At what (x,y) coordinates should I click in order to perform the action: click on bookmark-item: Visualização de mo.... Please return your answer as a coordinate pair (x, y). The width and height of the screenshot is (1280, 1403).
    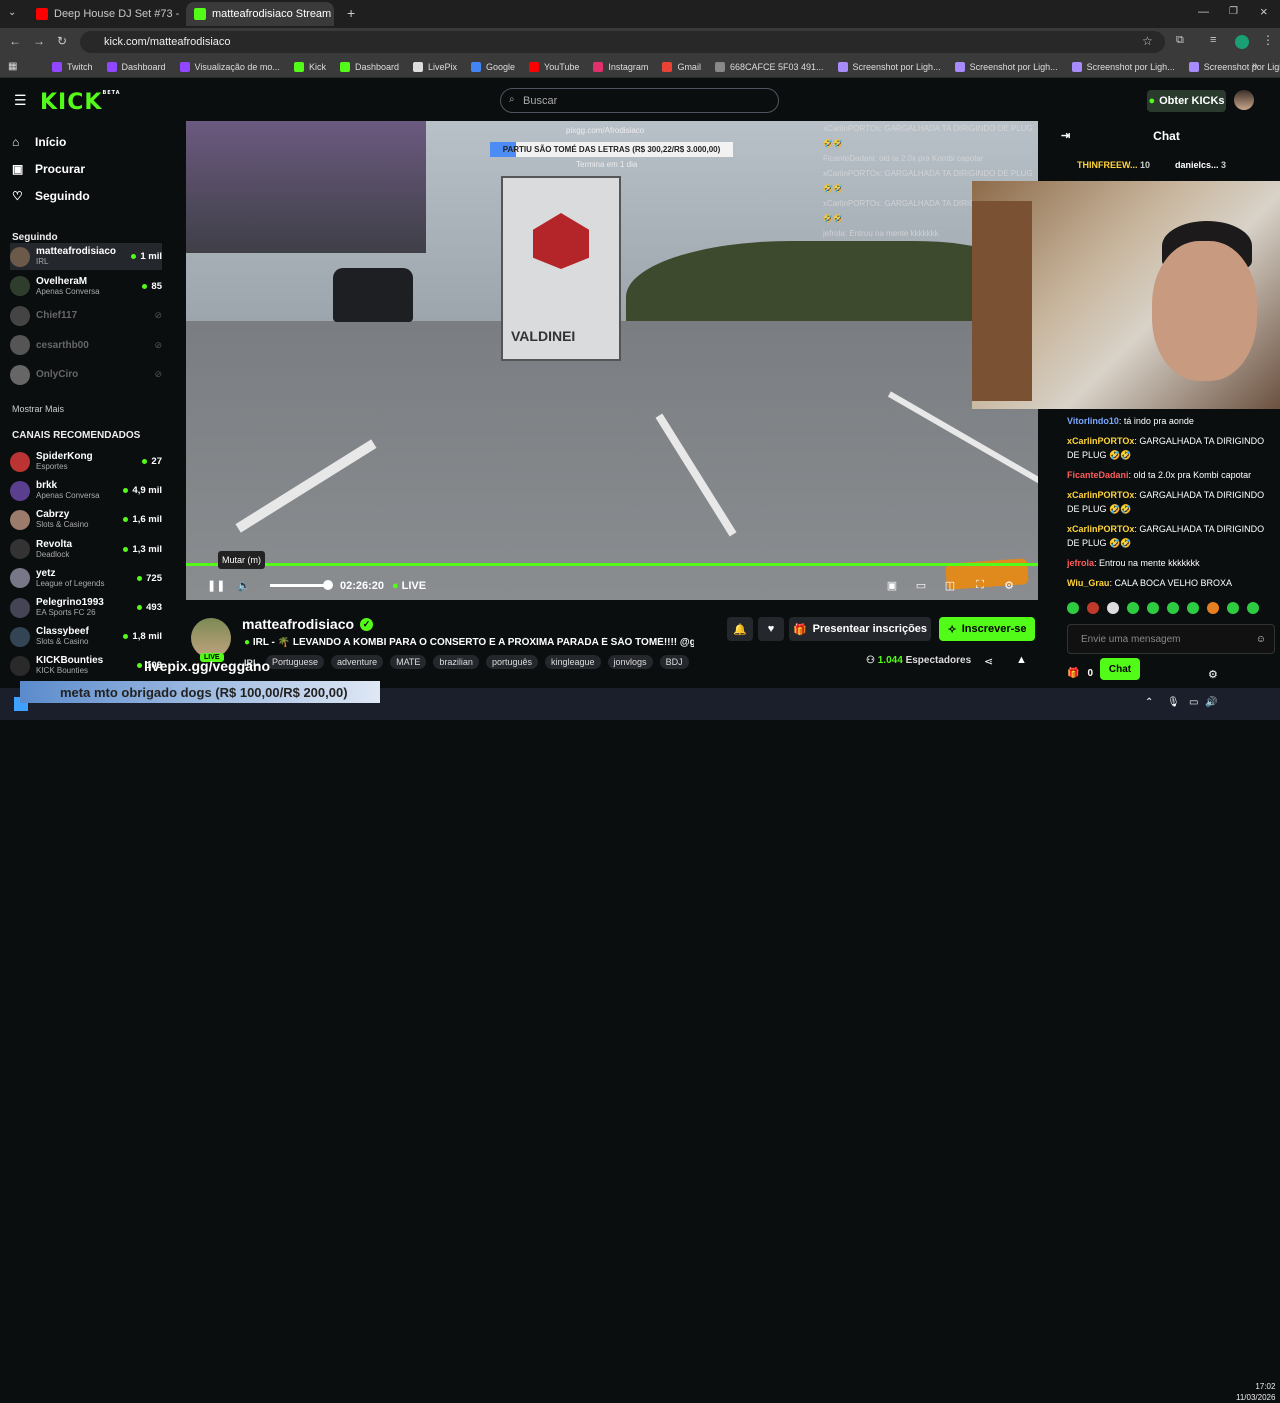
    Looking at the image, I should click on (229, 66).